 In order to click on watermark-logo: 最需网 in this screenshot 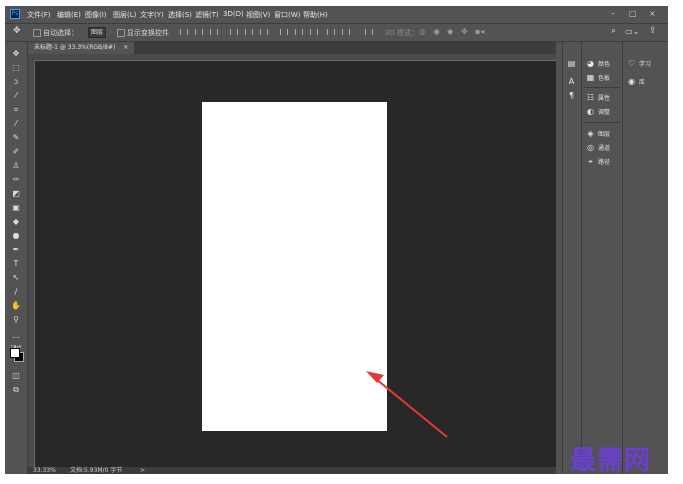, I will do `click(611, 461)`.